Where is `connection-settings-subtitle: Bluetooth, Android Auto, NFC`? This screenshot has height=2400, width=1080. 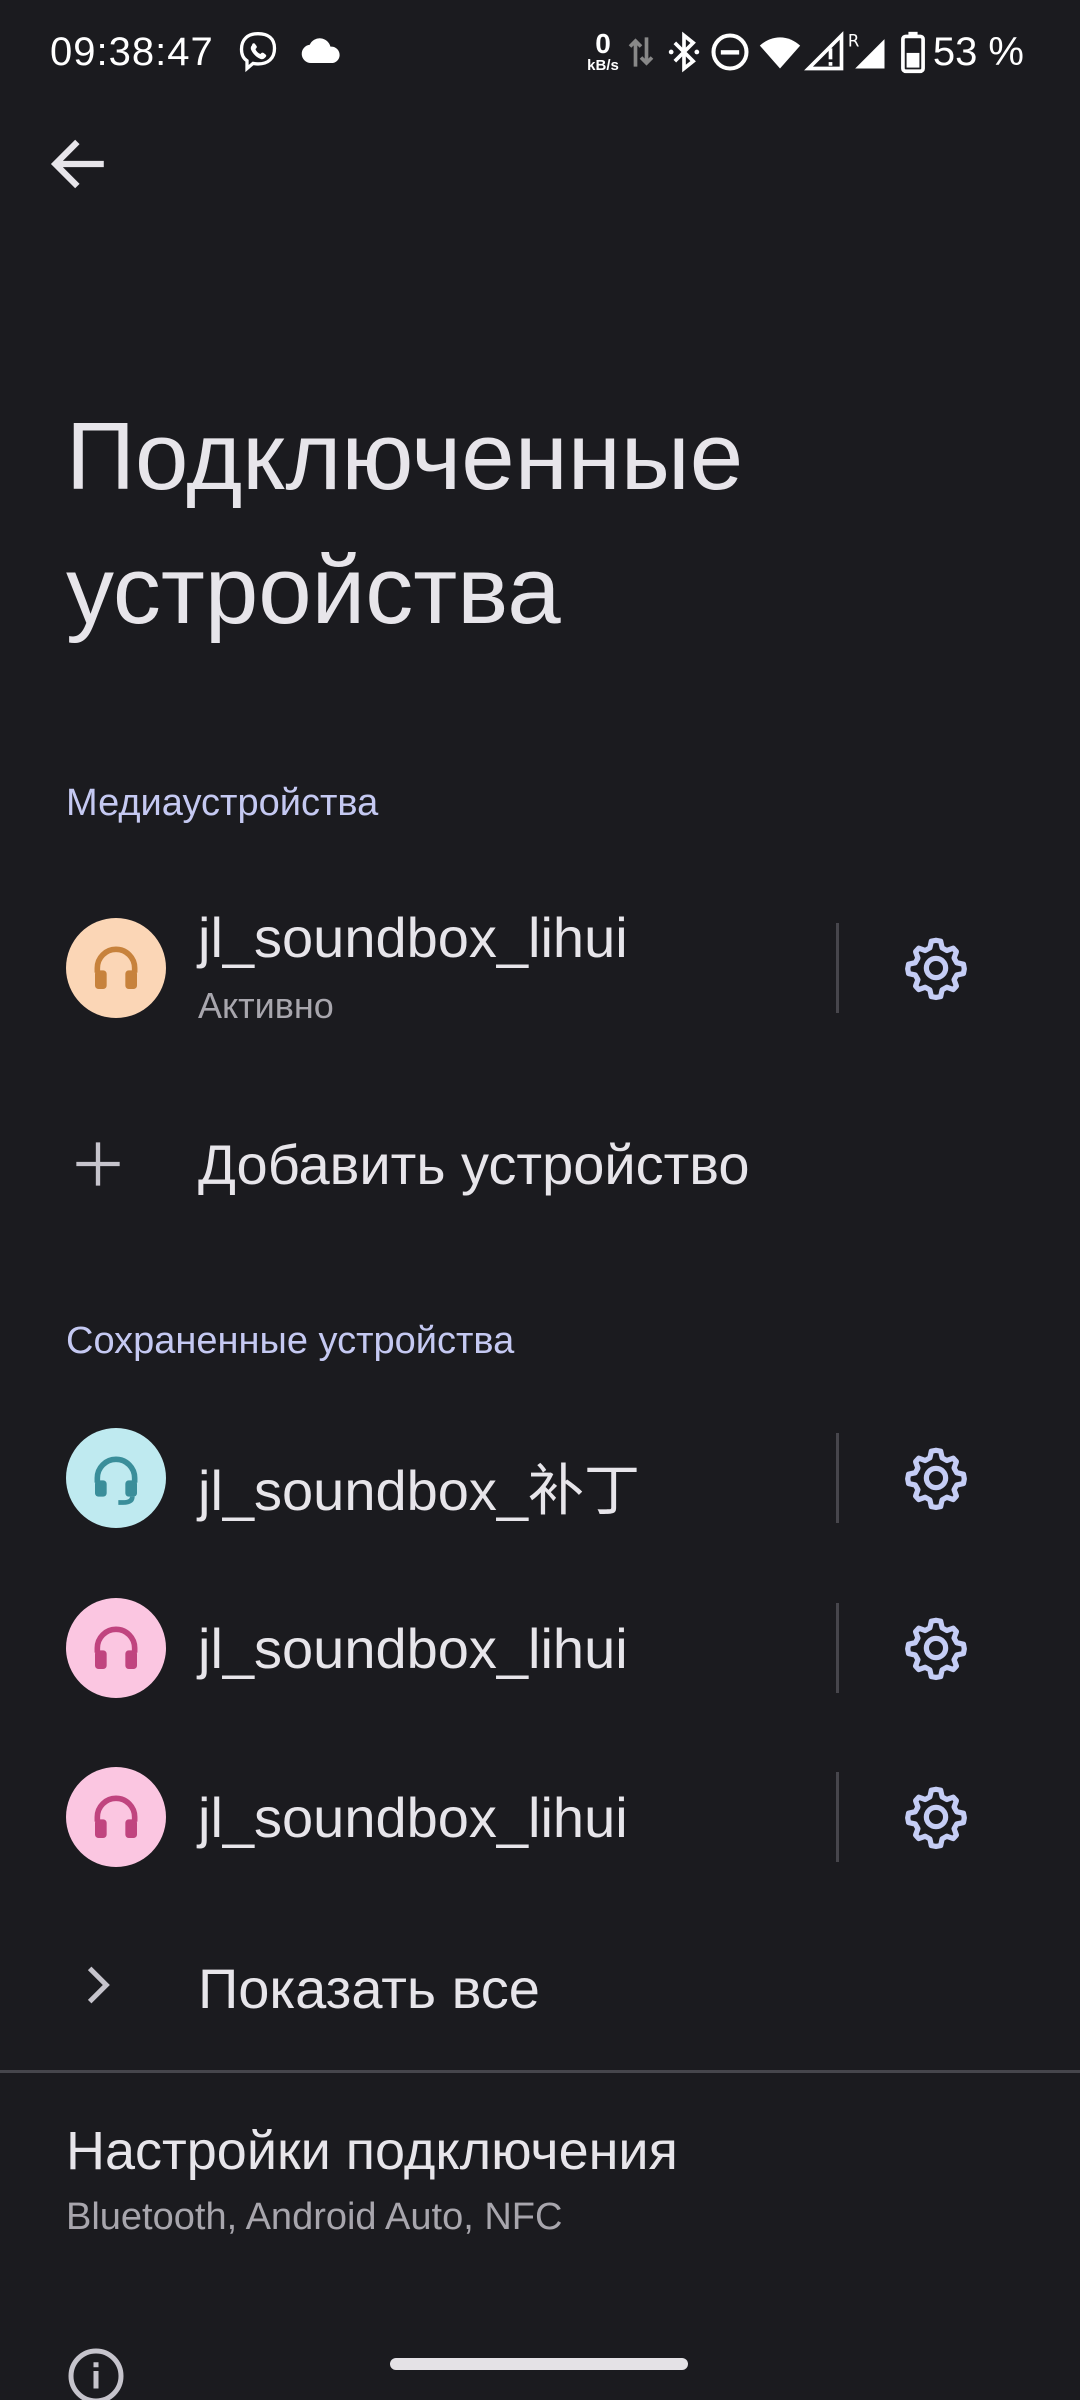 connection-settings-subtitle: Bluetooth, Android Auto, NFC is located at coordinates (314, 2217).